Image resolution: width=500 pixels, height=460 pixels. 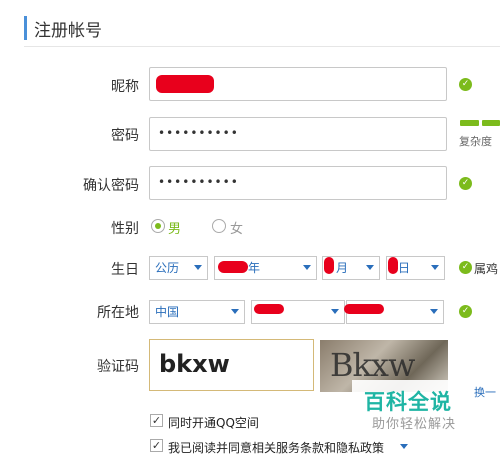 What do you see at coordinates (486, 269) in the screenshot?
I see `zodiac-note: 属鸡` at bounding box center [486, 269].